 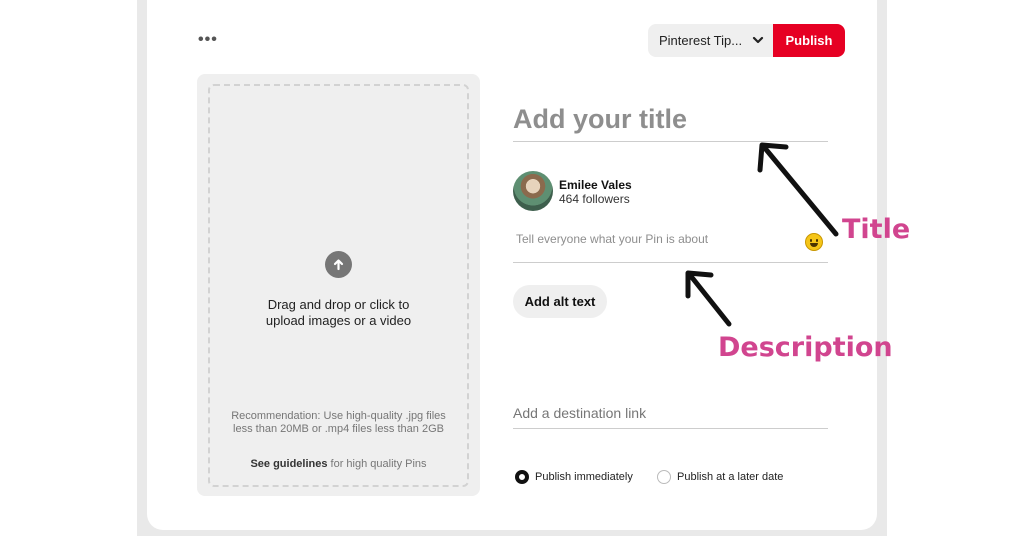 I want to click on title-arrow-icon, so click(x=798, y=189).